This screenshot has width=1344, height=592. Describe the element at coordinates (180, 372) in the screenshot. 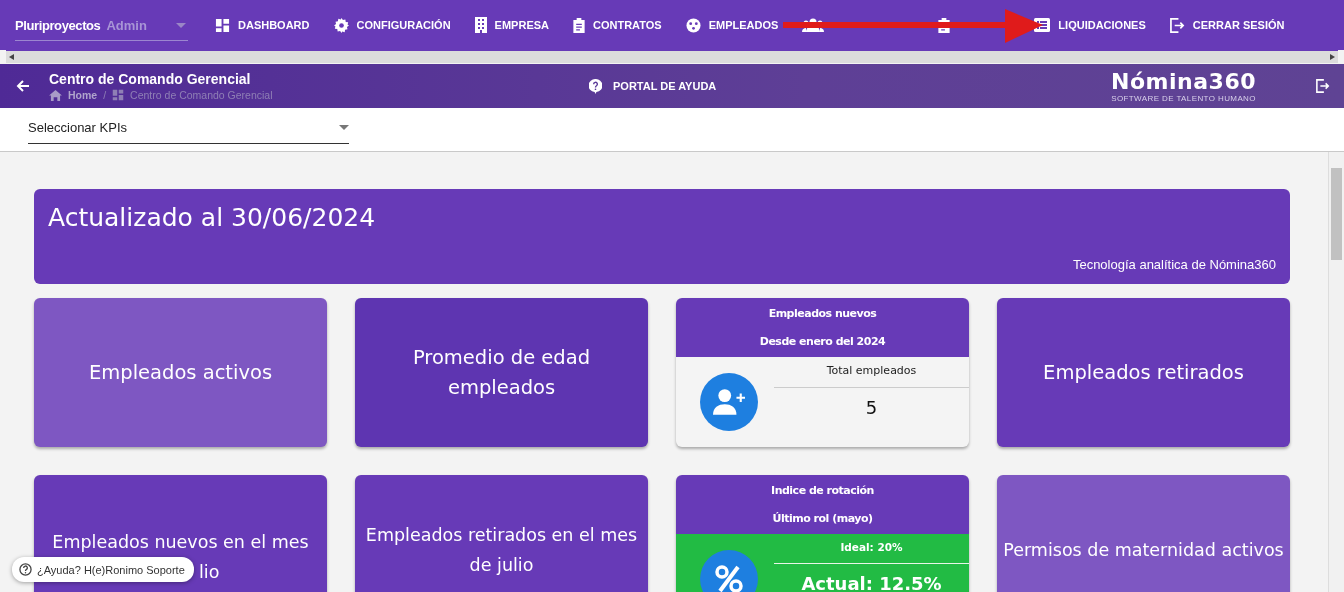

I see `card-title: Empleados activos` at that location.